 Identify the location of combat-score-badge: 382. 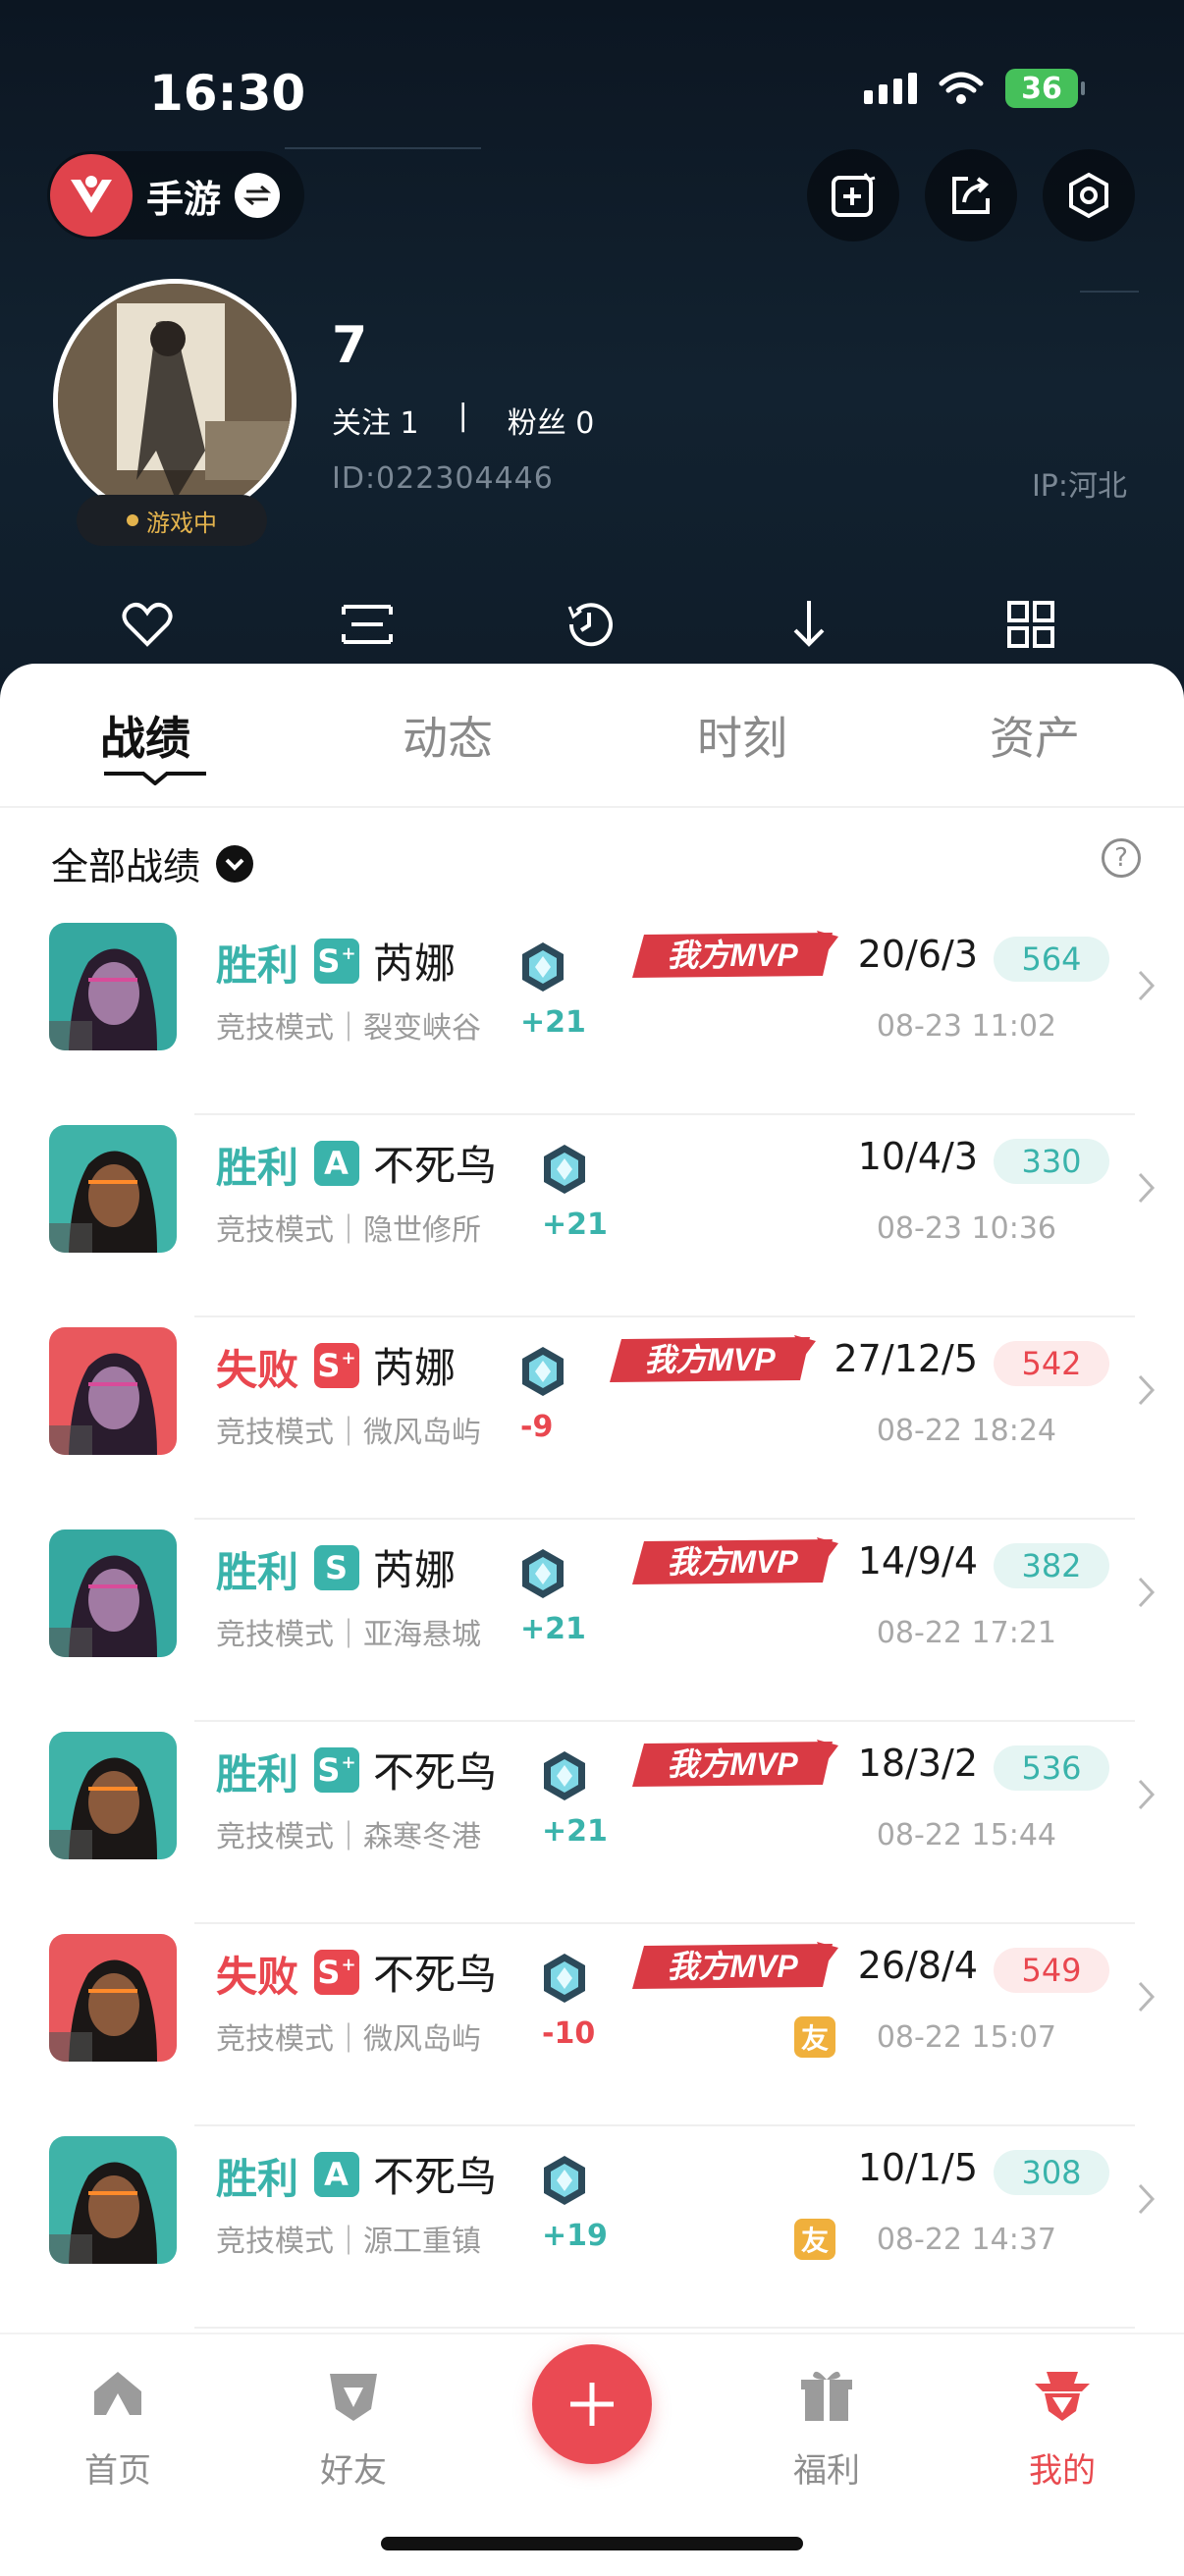
(1051, 1565).